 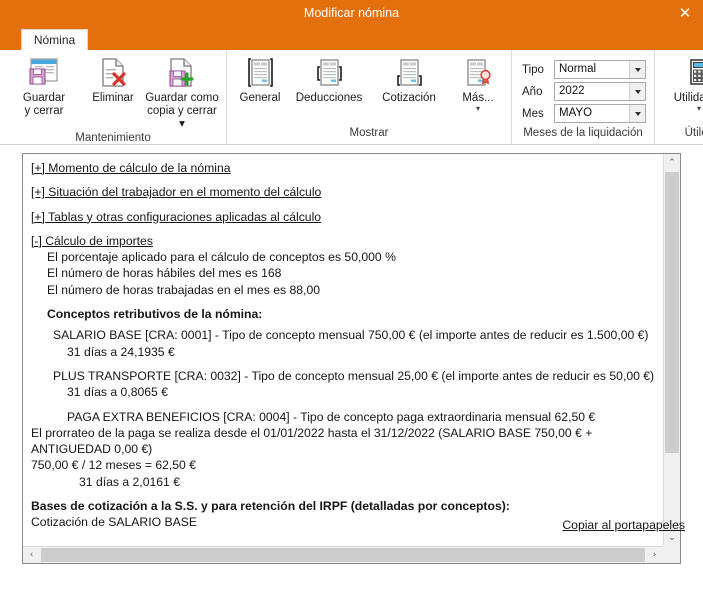 What do you see at coordinates (182, 111) in the screenshot?
I see `guardar-como-copia-y-cerrar-label: Guardar como copia y cerrar ▾` at bounding box center [182, 111].